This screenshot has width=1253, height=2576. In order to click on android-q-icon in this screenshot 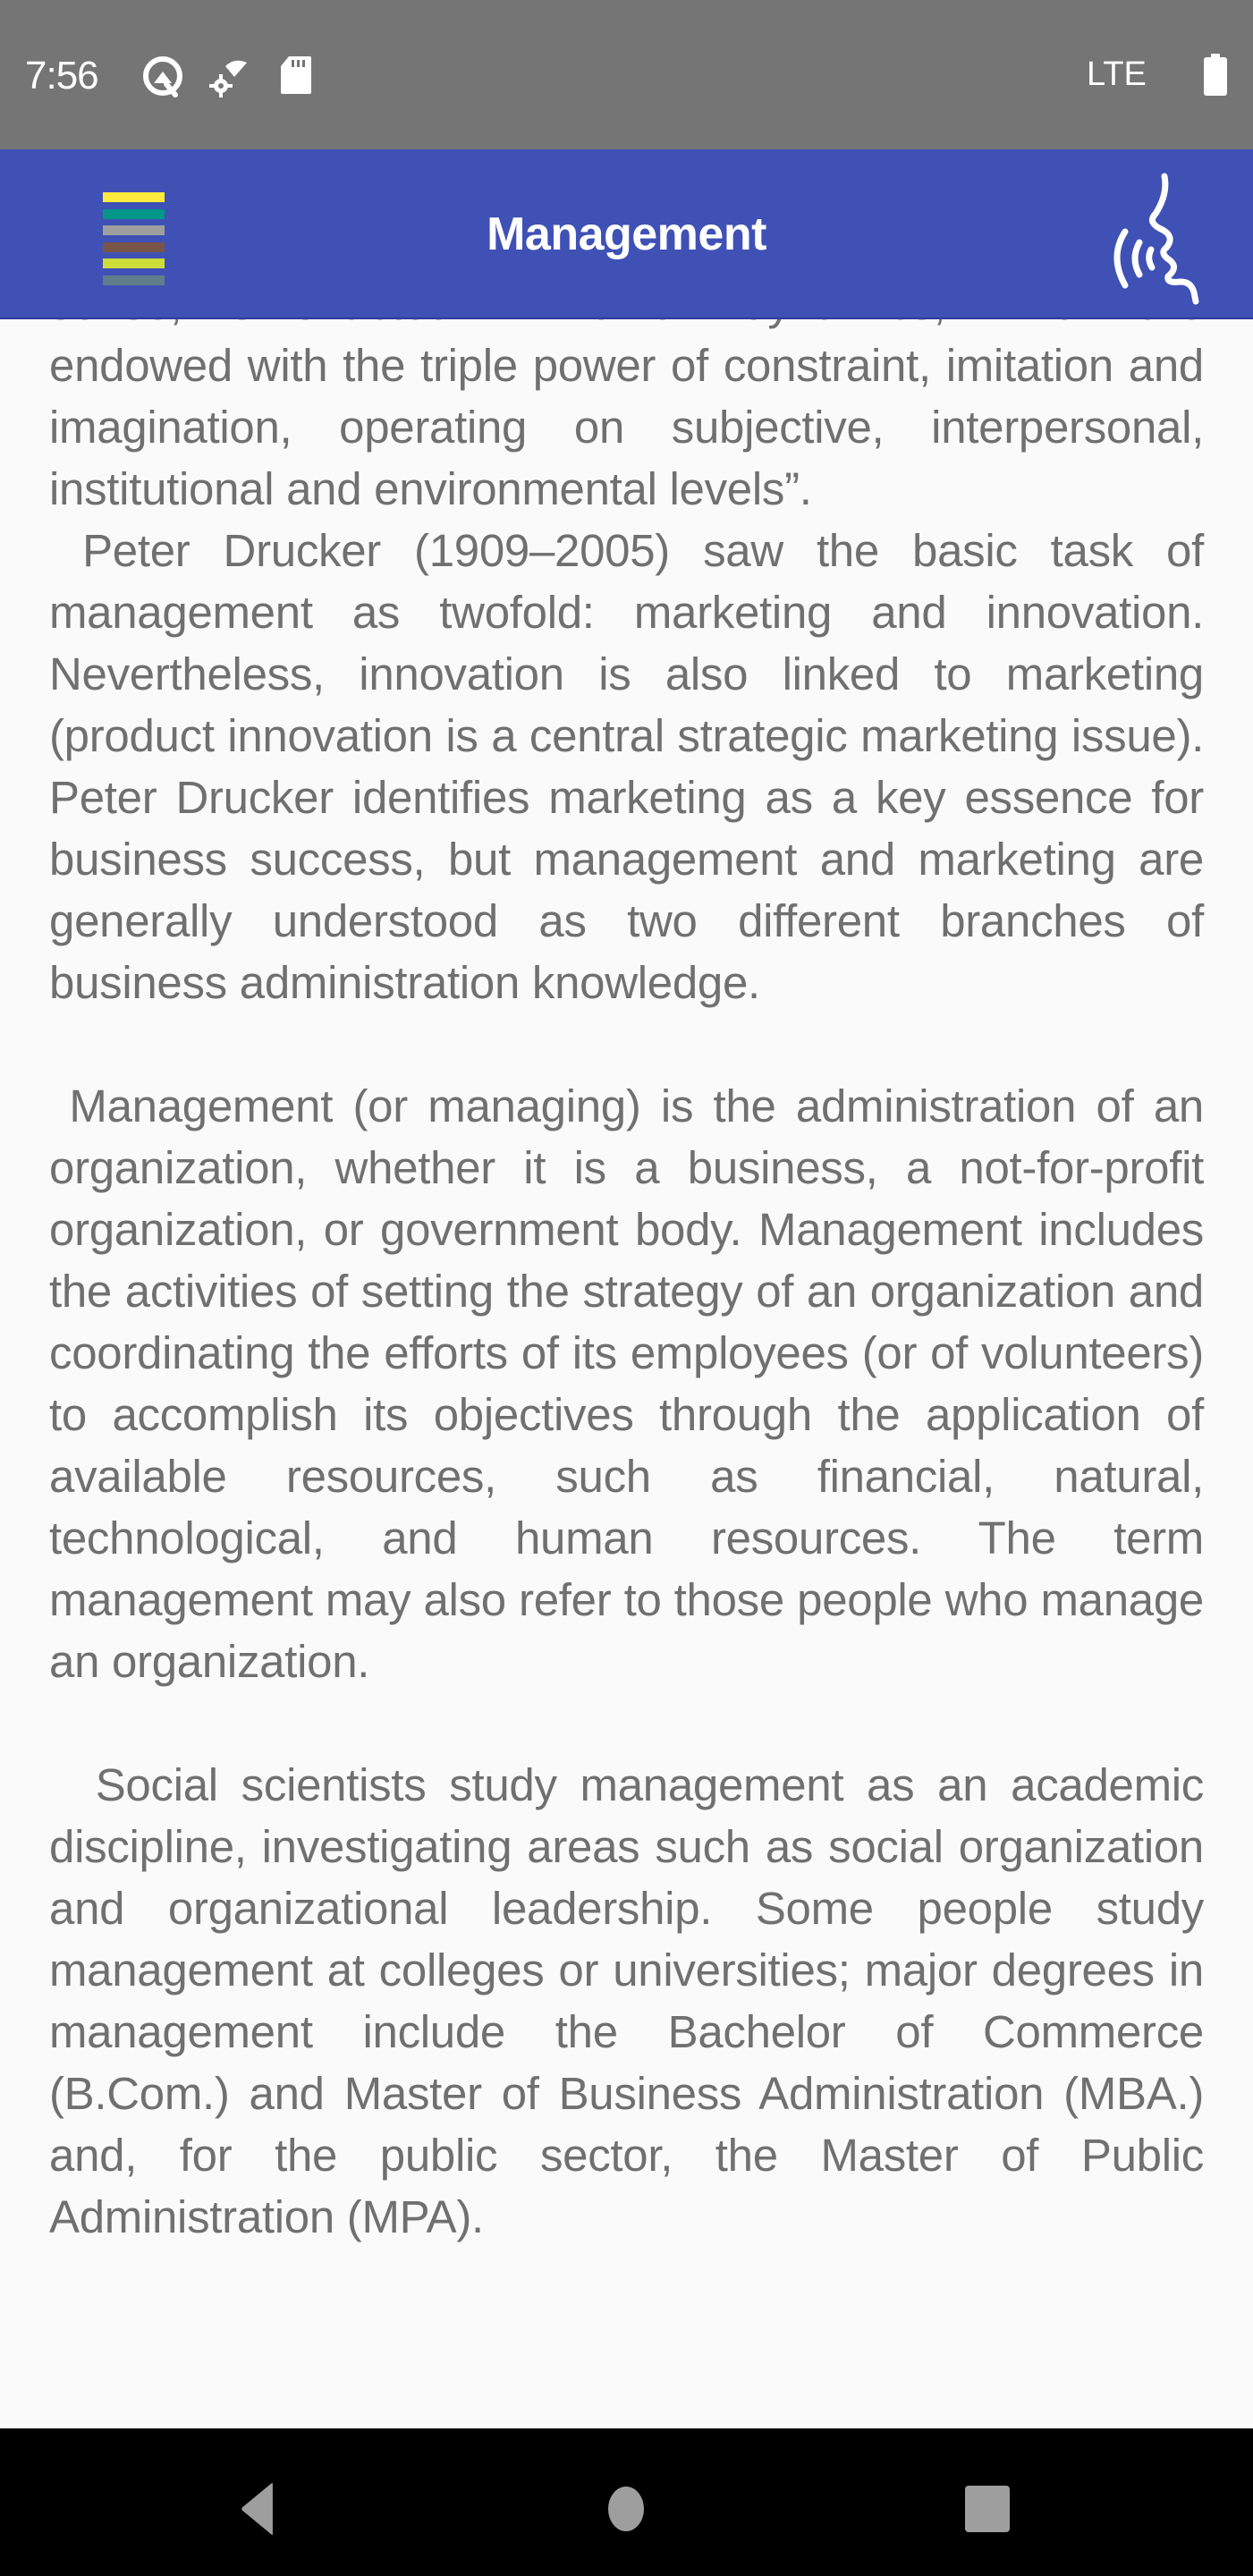, I will do `click(162, 76)`.